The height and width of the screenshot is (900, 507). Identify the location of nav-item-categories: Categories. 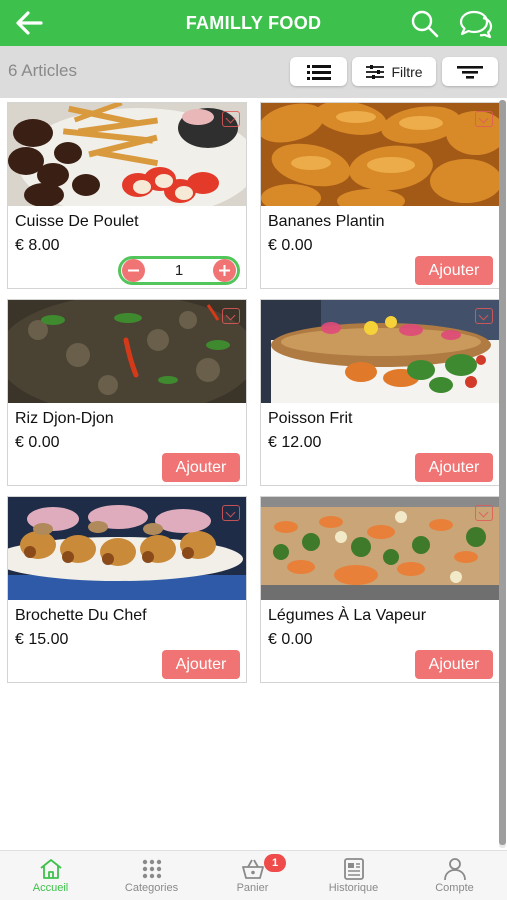
(151, 875).